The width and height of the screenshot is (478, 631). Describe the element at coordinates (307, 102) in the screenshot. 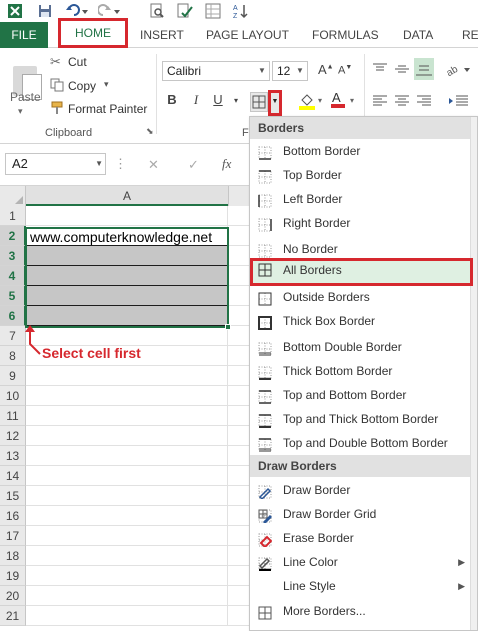

I see `fill-color-icon` at that location.